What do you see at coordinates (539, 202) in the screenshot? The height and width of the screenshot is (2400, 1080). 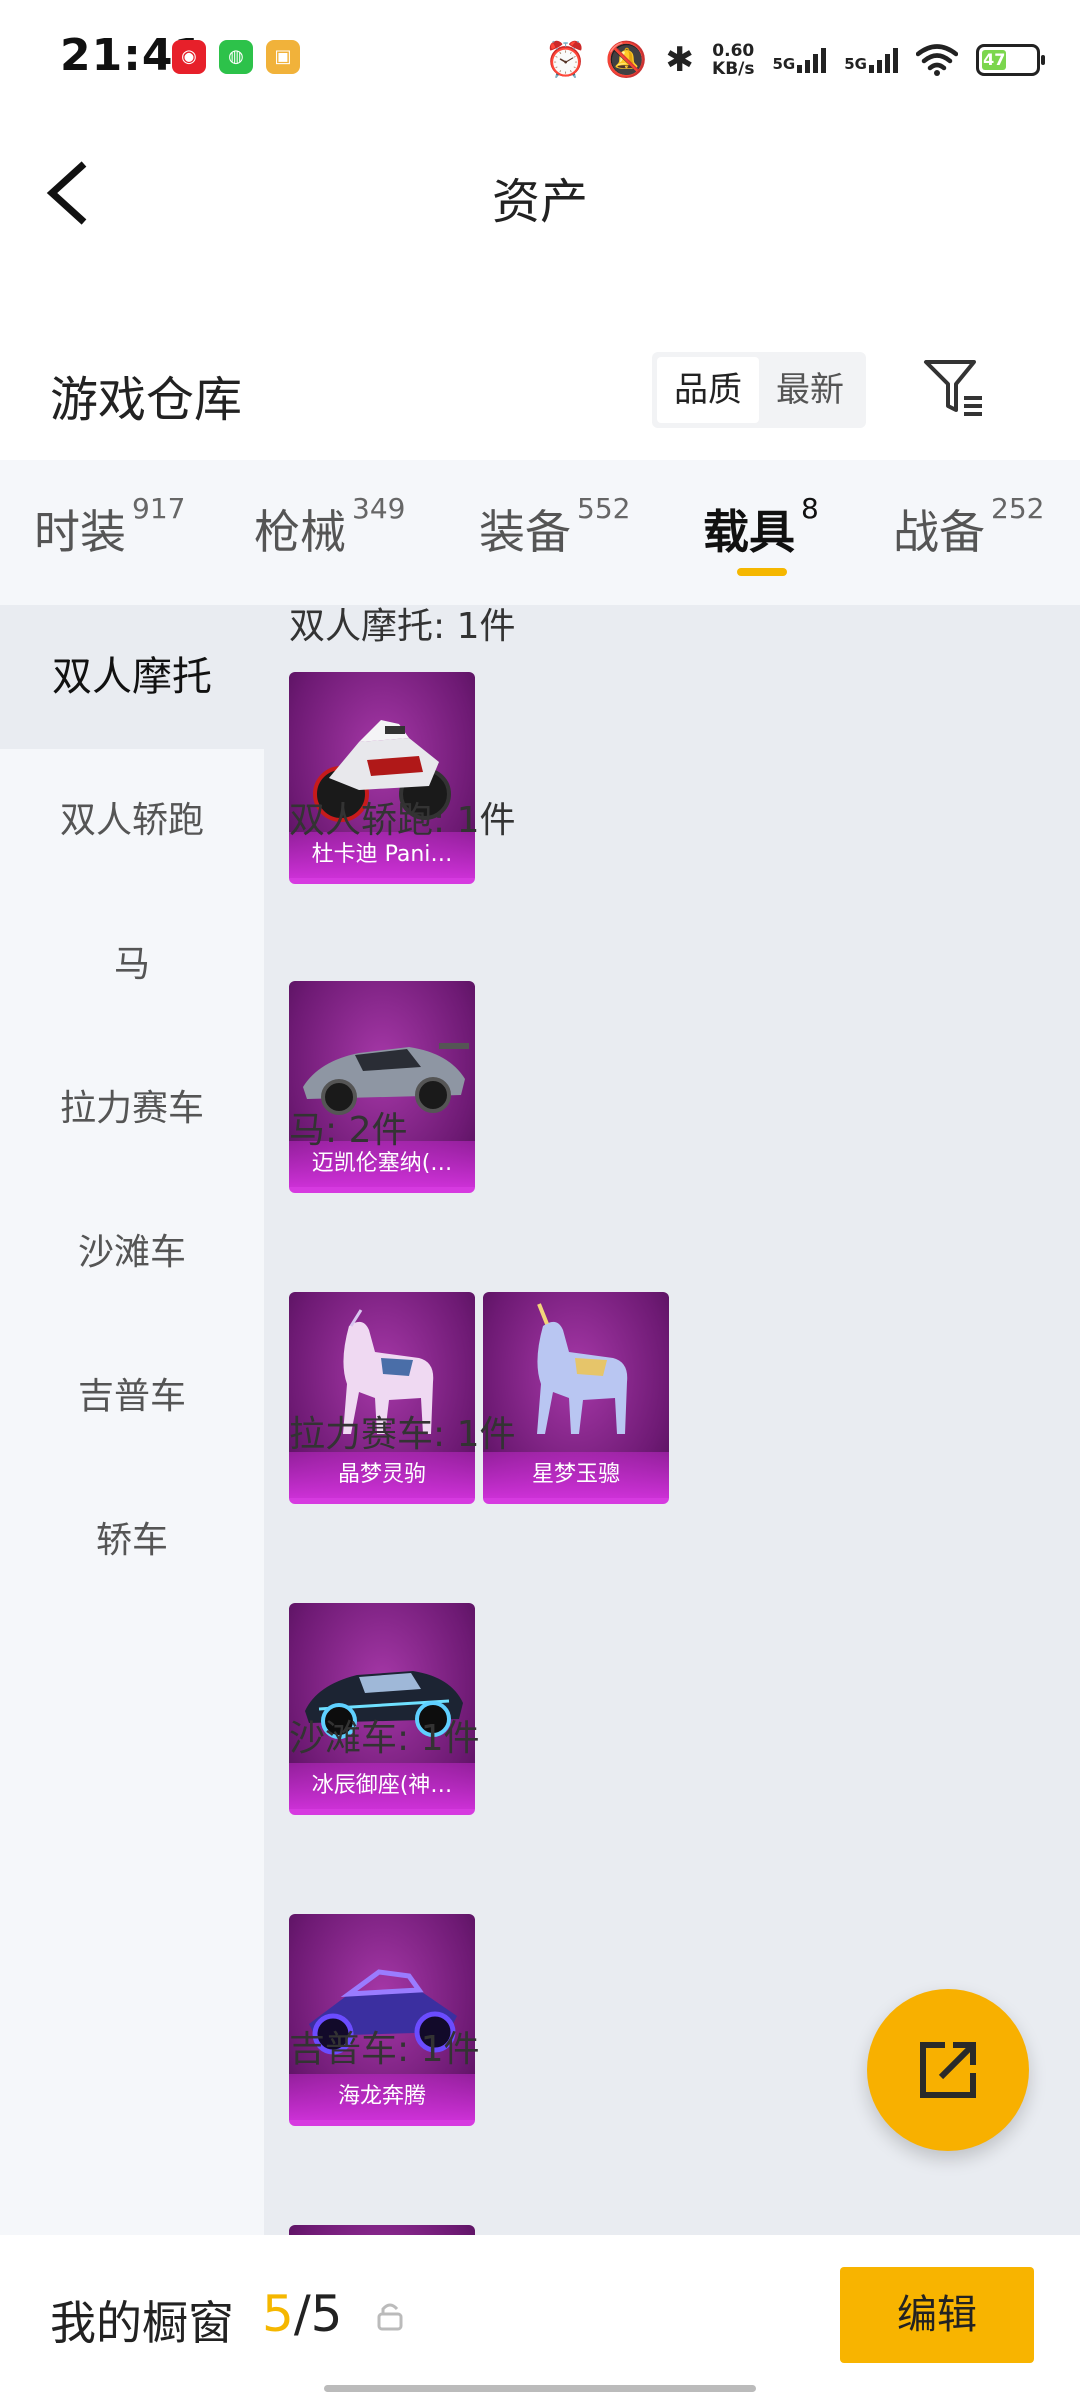 I see `page-title: 资产` at bounding box center [539, 202].